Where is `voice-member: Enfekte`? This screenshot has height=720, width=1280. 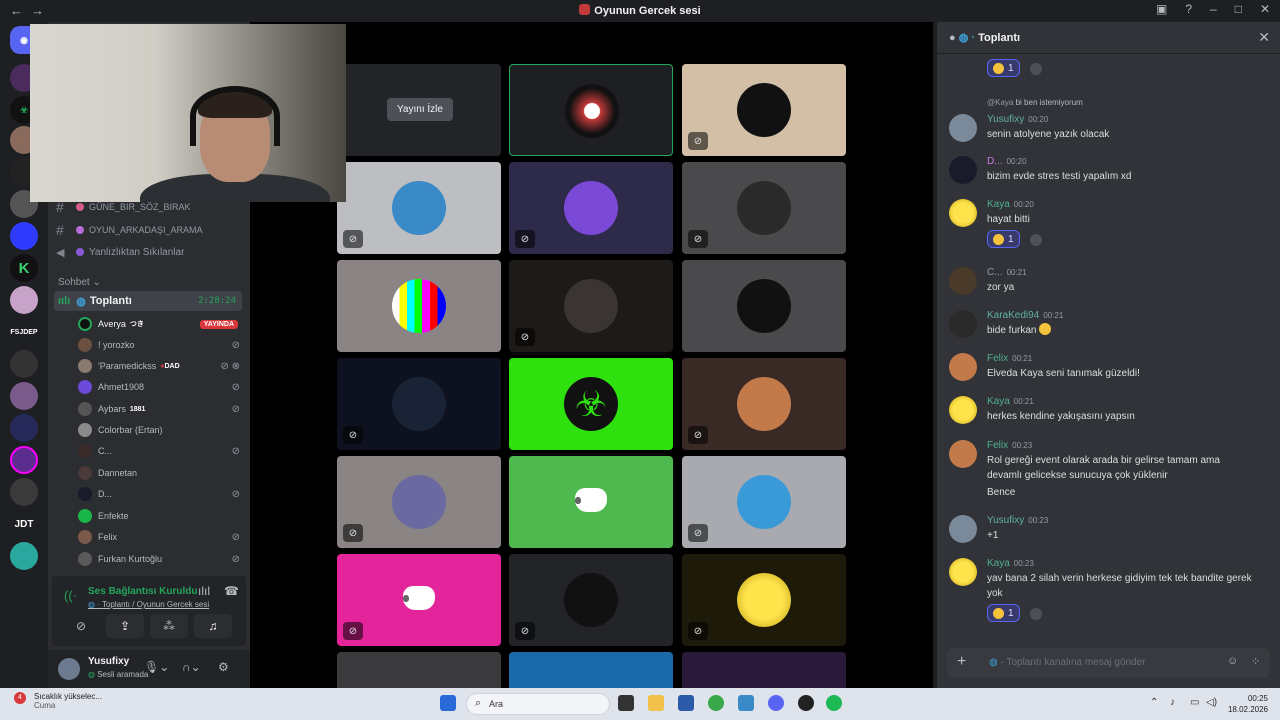
voice-member: Enfekte is located at coordinates (159, 516).